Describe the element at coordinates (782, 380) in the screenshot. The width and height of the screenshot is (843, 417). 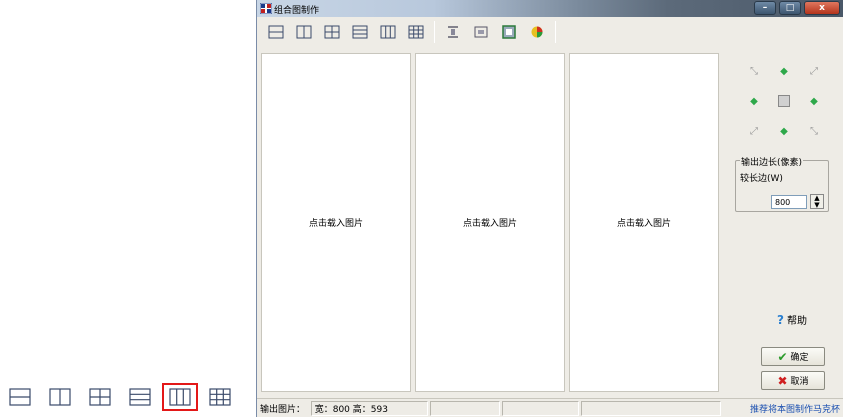
I see `cross-icon: ✖` at that location.